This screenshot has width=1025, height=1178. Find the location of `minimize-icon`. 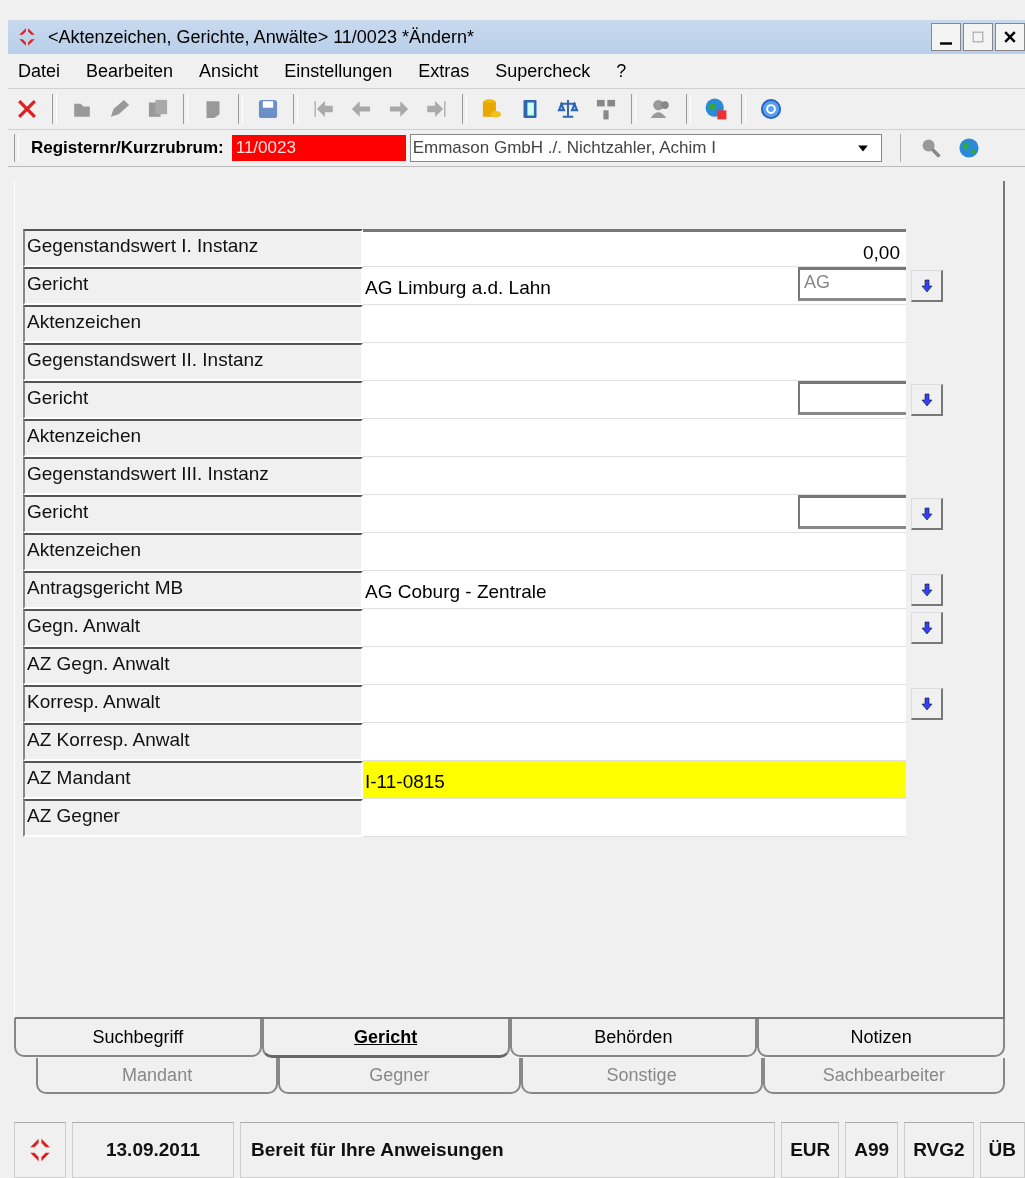

minimize-icon is located at coordinates (946, 43).